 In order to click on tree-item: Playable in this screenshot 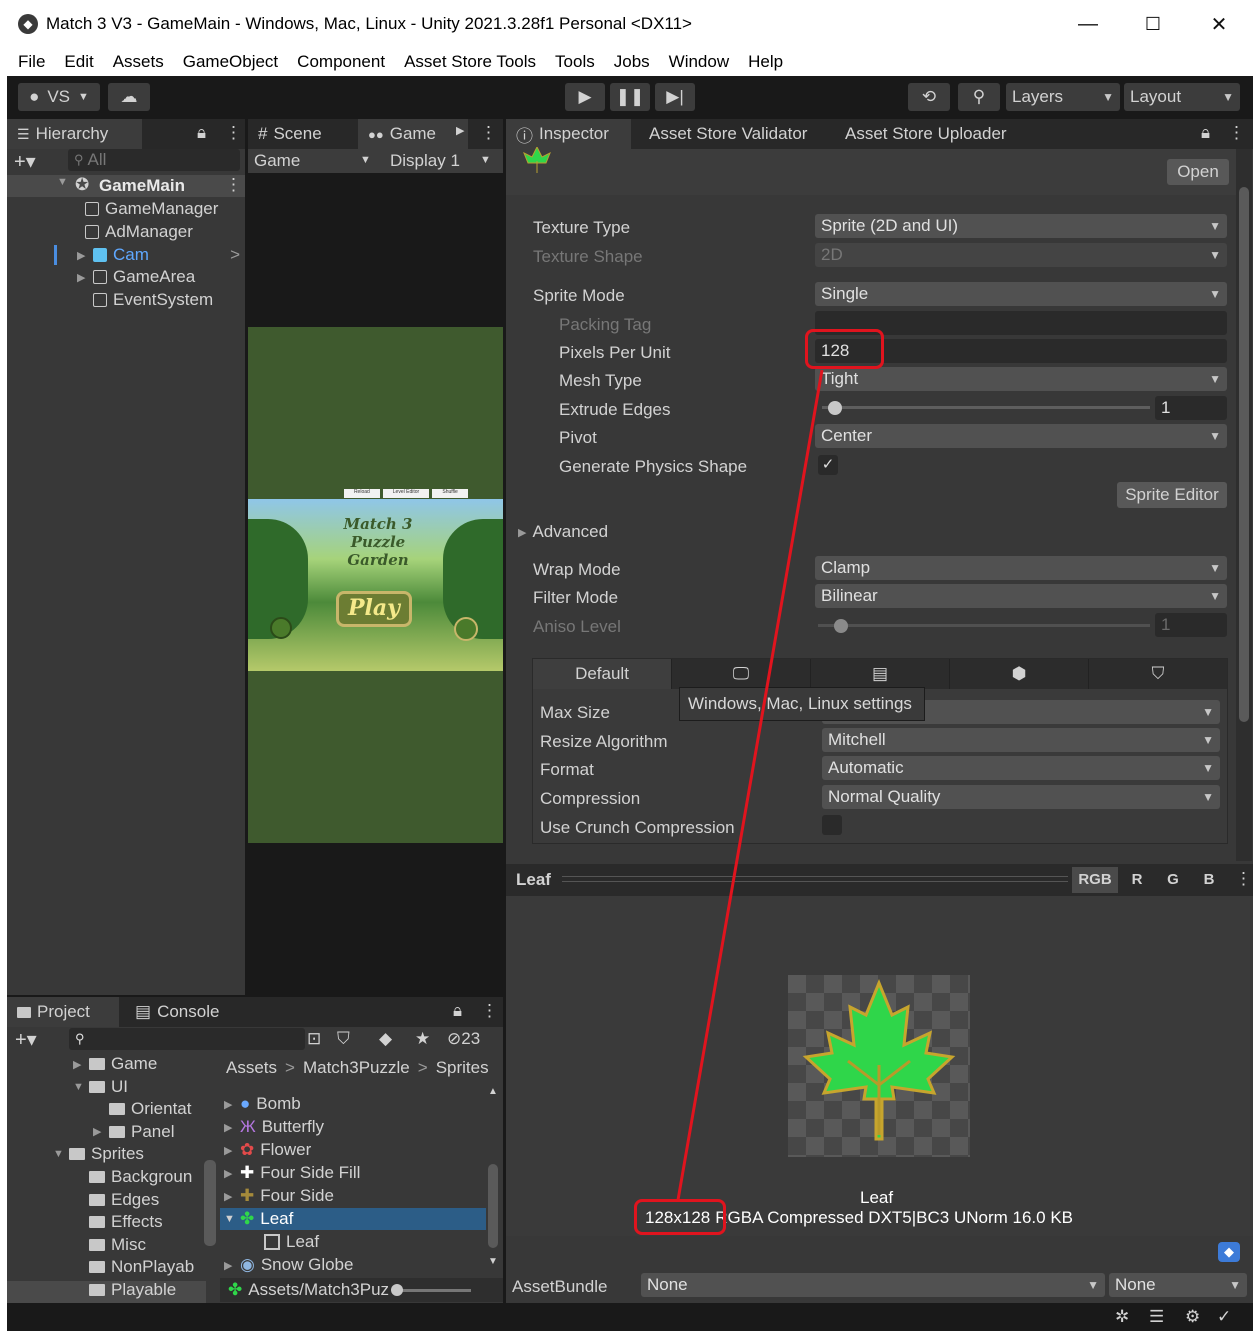, I will do `click(124, 1290)`.